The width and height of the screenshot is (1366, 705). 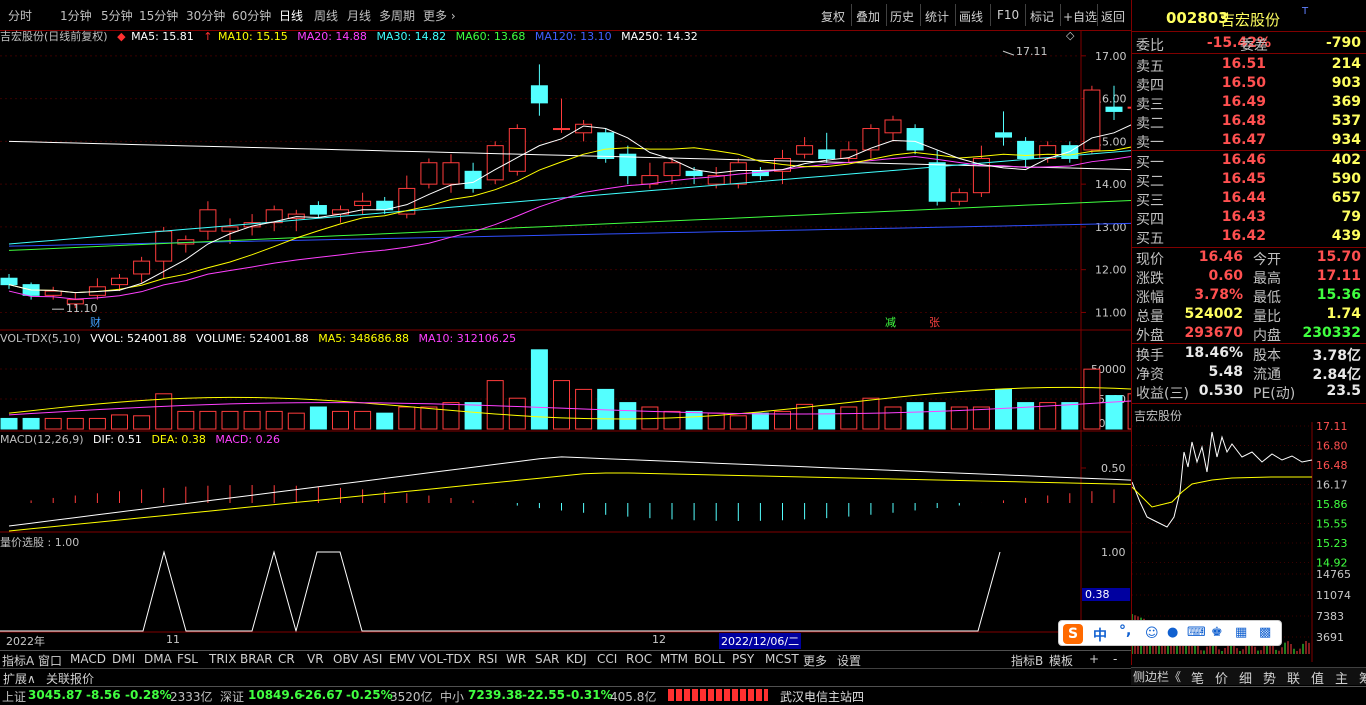 I want to click on indicator-tab: MTM, so click(x=674, y=659).